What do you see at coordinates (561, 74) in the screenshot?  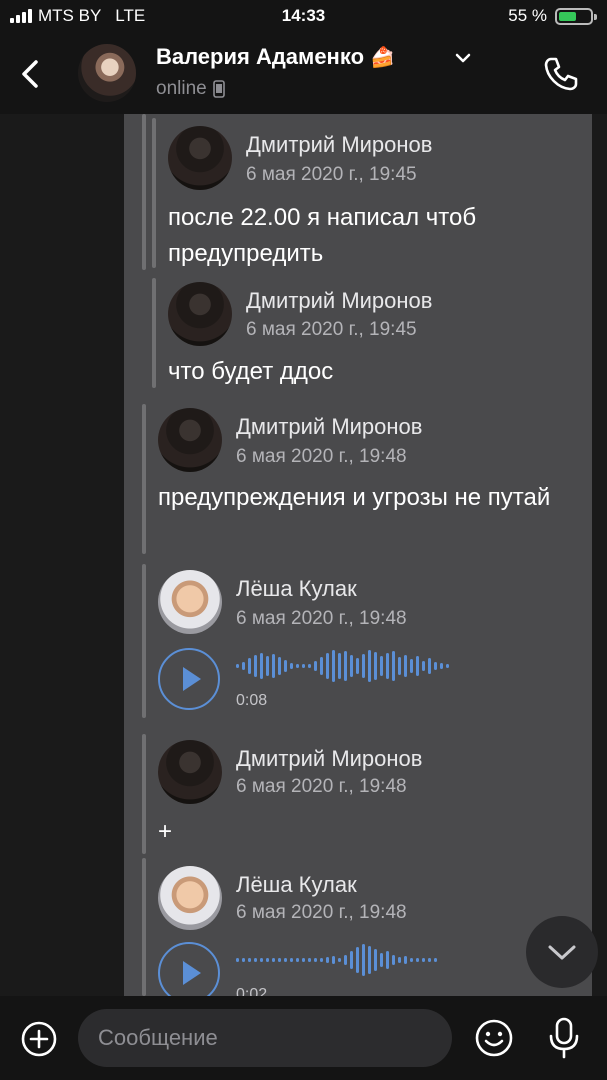 I see `phone-call-icon` at bounding box center [561, 74].